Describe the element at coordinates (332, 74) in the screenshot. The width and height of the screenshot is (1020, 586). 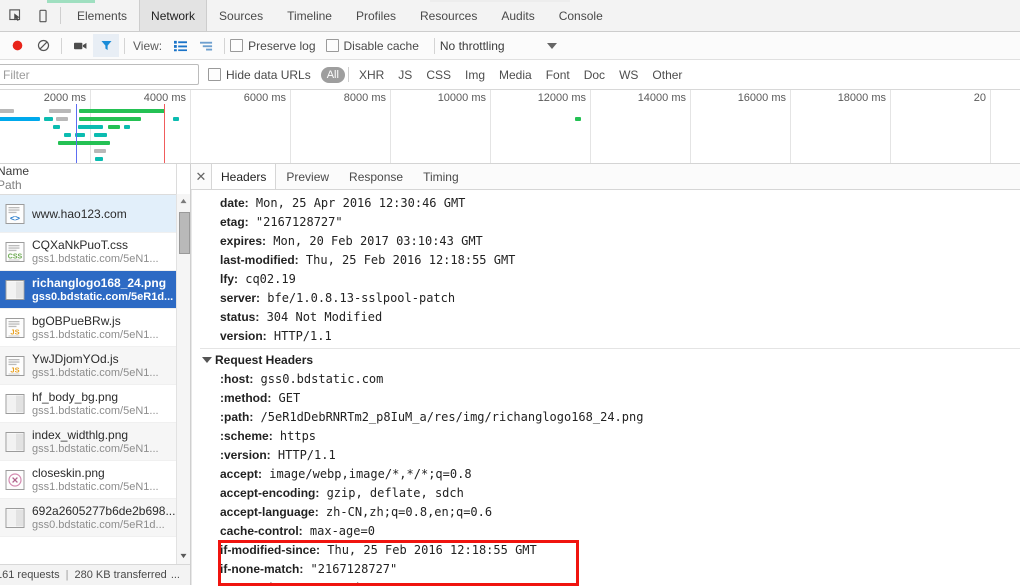
I see `filter-type-all: All` at that location.